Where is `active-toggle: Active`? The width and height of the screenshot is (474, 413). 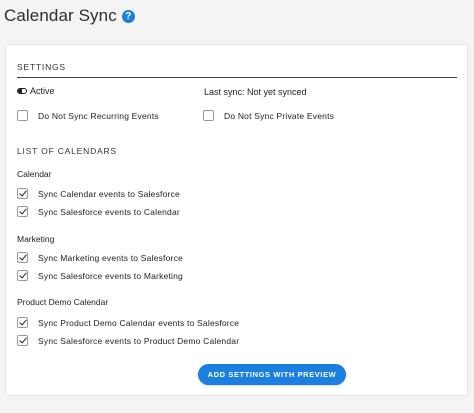 active-toggle: Active is located at coordinates (36, 91).